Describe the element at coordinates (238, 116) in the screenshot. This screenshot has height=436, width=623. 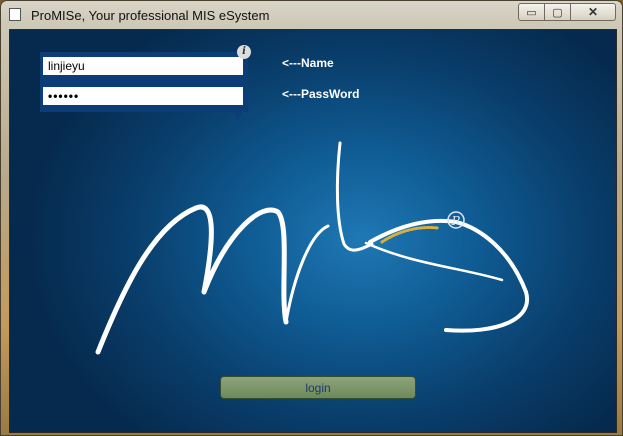
I see `tooltip-tail` at that location.